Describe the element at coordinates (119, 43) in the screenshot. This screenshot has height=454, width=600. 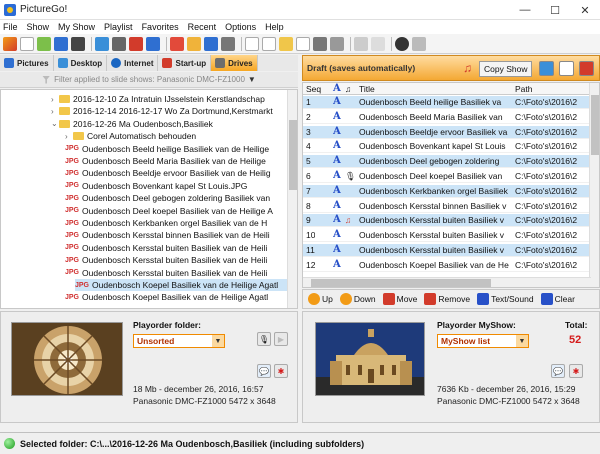
I see `dark-mode-icon` at that location.